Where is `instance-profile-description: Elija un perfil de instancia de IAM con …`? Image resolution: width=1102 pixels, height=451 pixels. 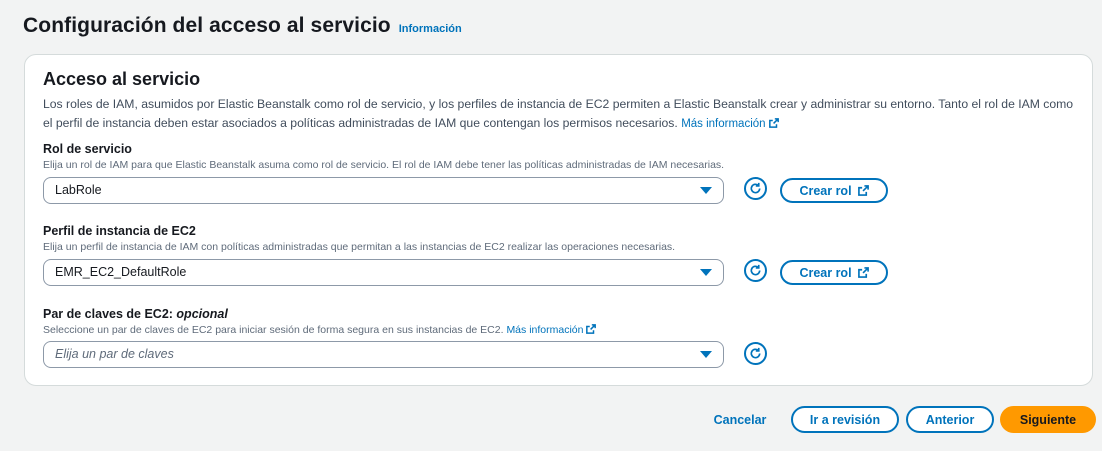 instance-profile-description: Elija un perfil de instancia de IAM con … is located at coordinates (359, 247).